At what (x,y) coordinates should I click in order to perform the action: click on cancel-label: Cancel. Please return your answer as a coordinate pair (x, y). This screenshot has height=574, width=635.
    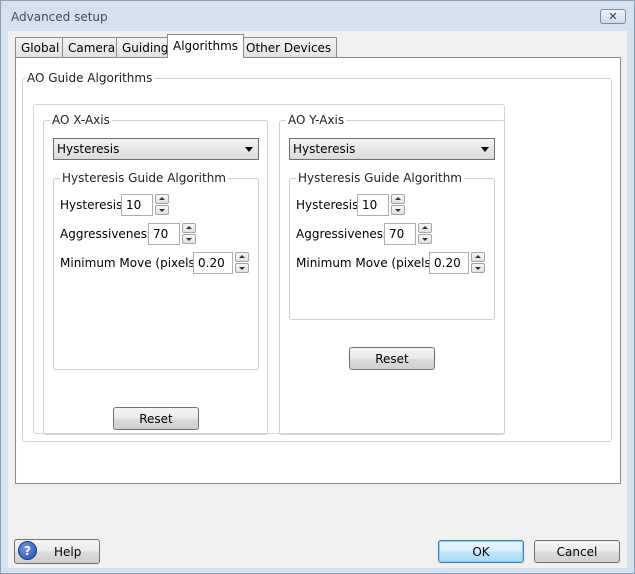
    Looking at the image, I should click on (577, 551).